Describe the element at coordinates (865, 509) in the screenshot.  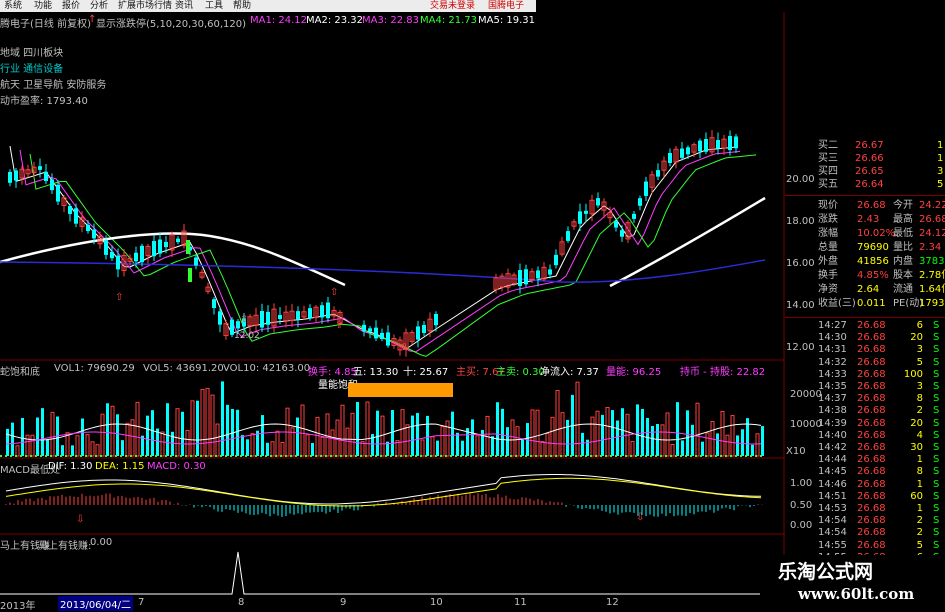
I see `tick-row: 14:53 26.68 1 S` at that location.